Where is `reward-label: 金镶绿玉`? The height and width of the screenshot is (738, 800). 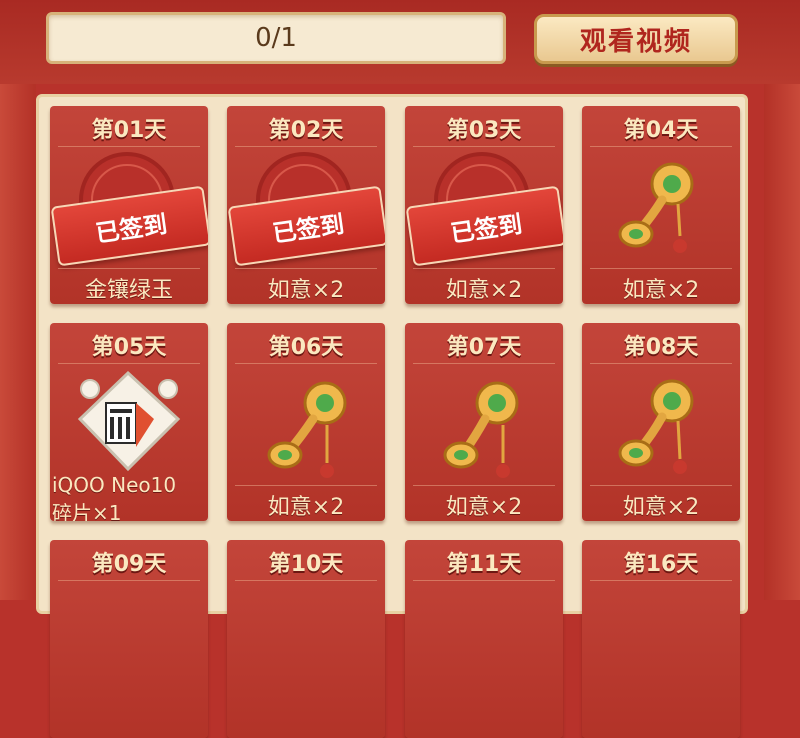 reward-label: 金镶绿玉 is located at coordinates (128, 290).